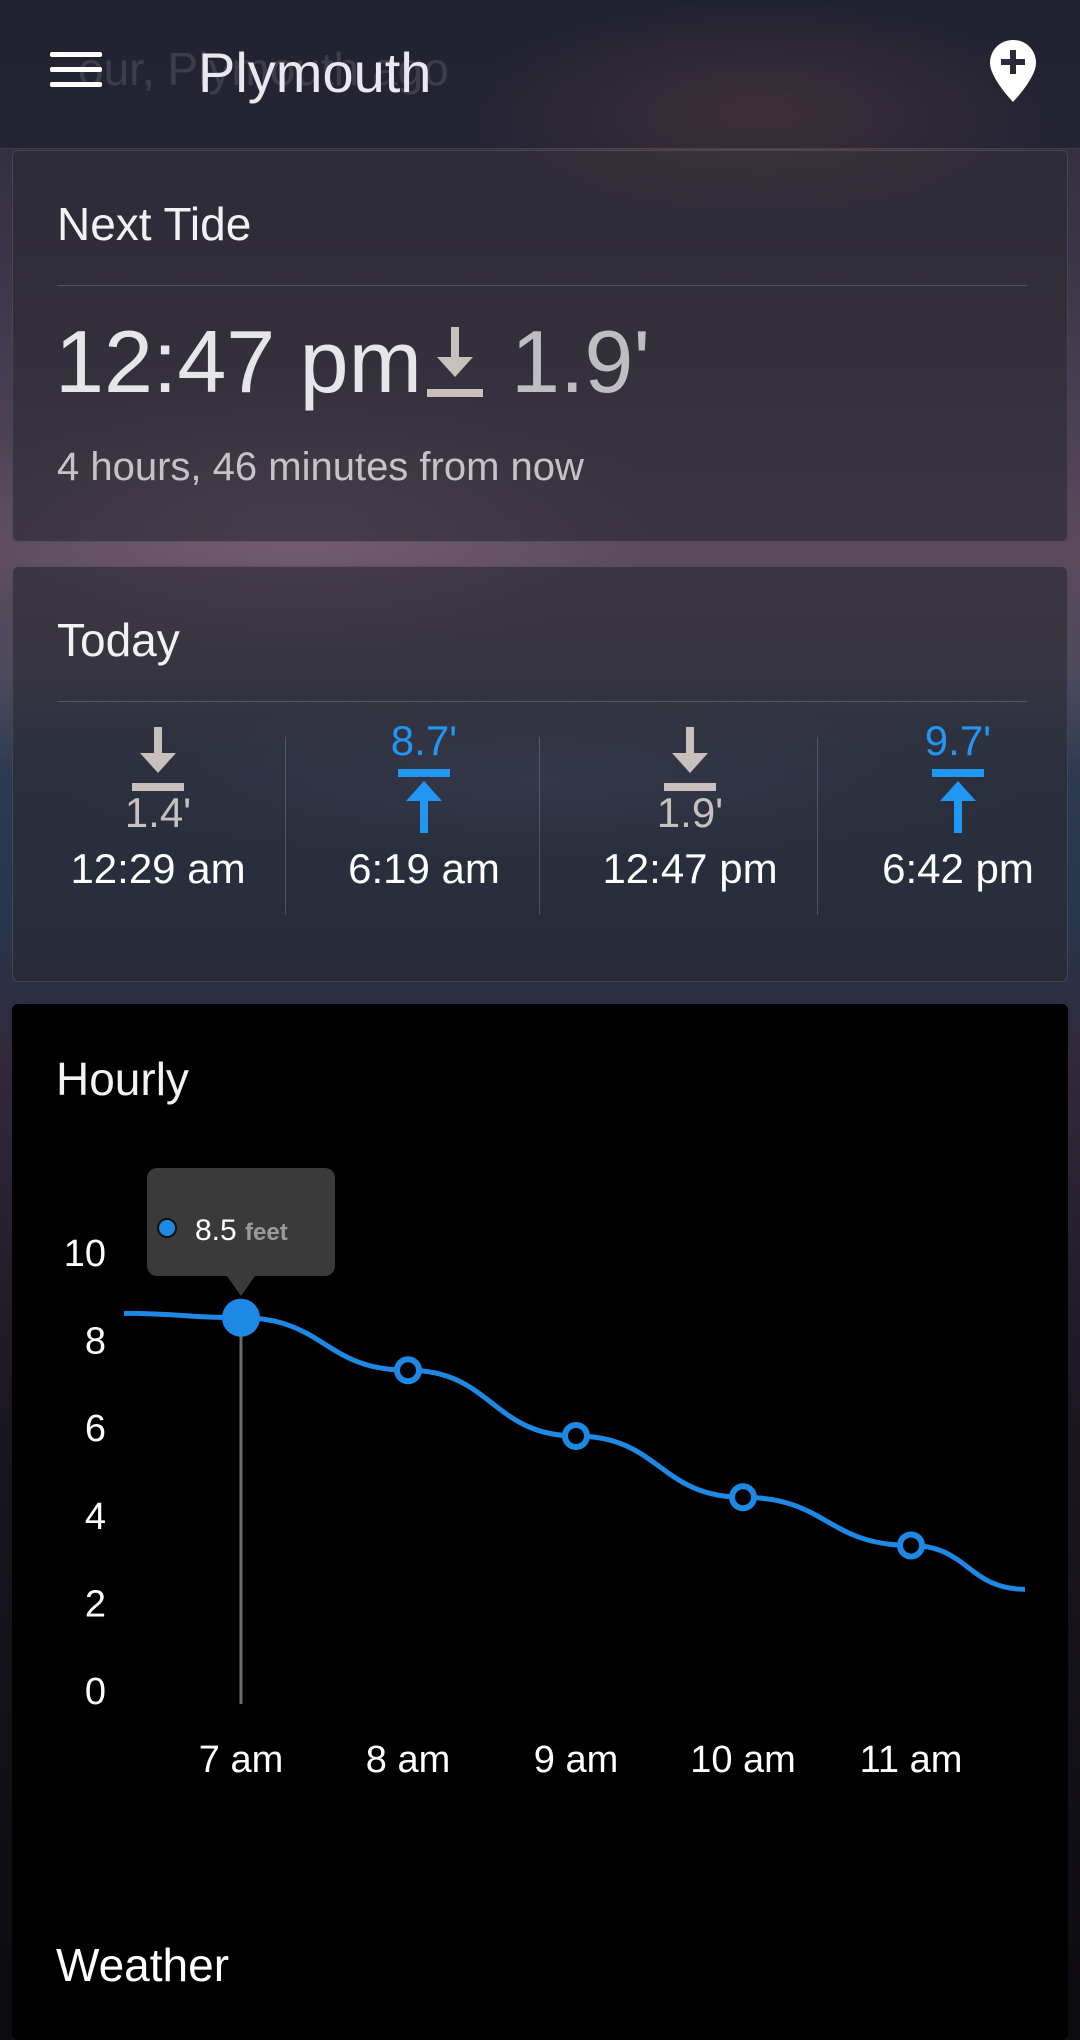 The height and width of the screenshot is (2040, 1080). I want to click on next-tide-time: 12:47 pm, so click(238, 361).